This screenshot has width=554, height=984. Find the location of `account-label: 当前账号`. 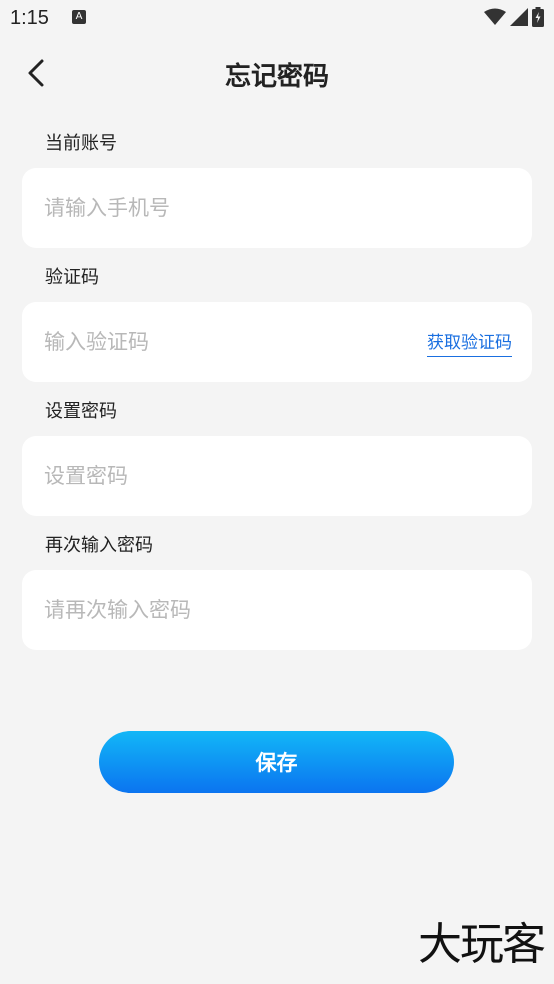

account-label: 当前账号 is located at coordinates (81, 143).